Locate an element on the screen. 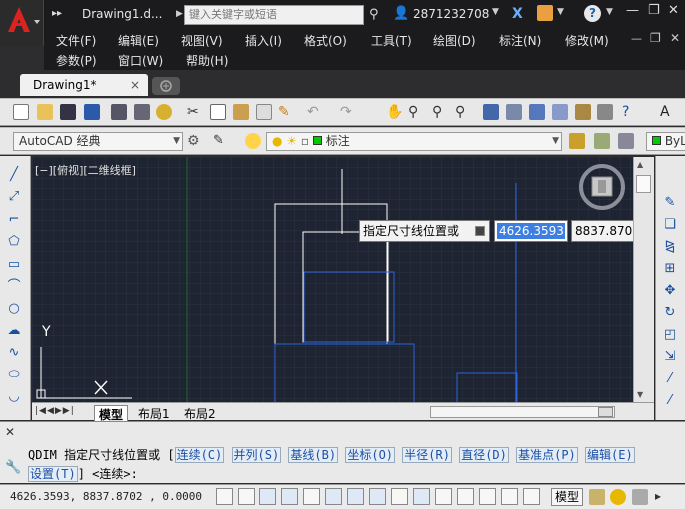  search-expand-icon: ▶ is located at coordinates (179, 14).